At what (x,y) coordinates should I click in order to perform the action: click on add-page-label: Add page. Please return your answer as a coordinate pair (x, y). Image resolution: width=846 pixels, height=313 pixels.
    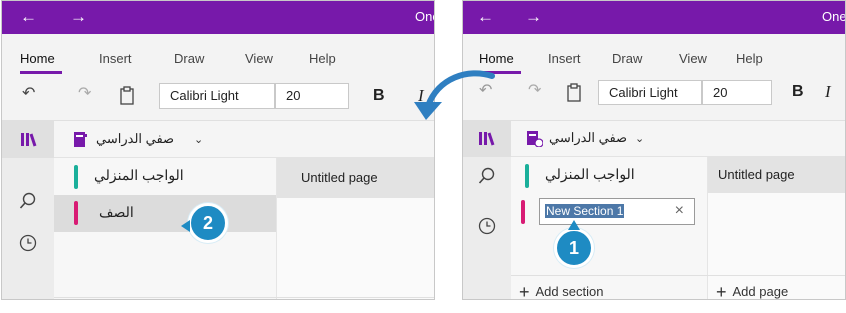
    Looking at the image, I should click on (760, 291).